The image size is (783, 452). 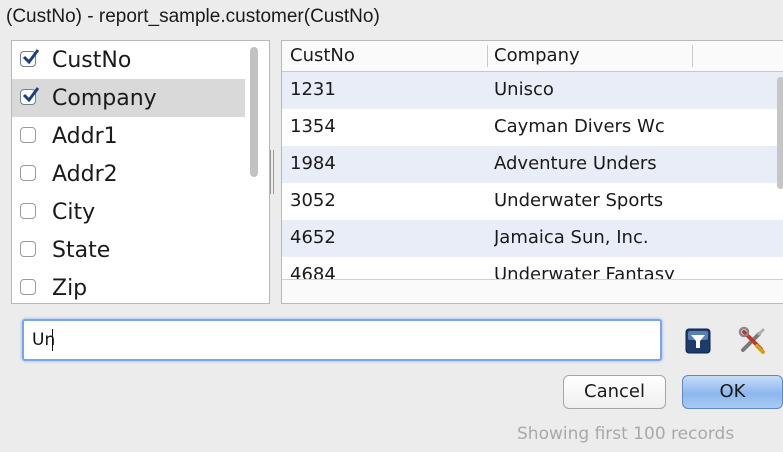 What do you see at coordinates (85, 136) in the screenshot?
I see `column-item-label: Addr1` at bounding box center [85, 136].